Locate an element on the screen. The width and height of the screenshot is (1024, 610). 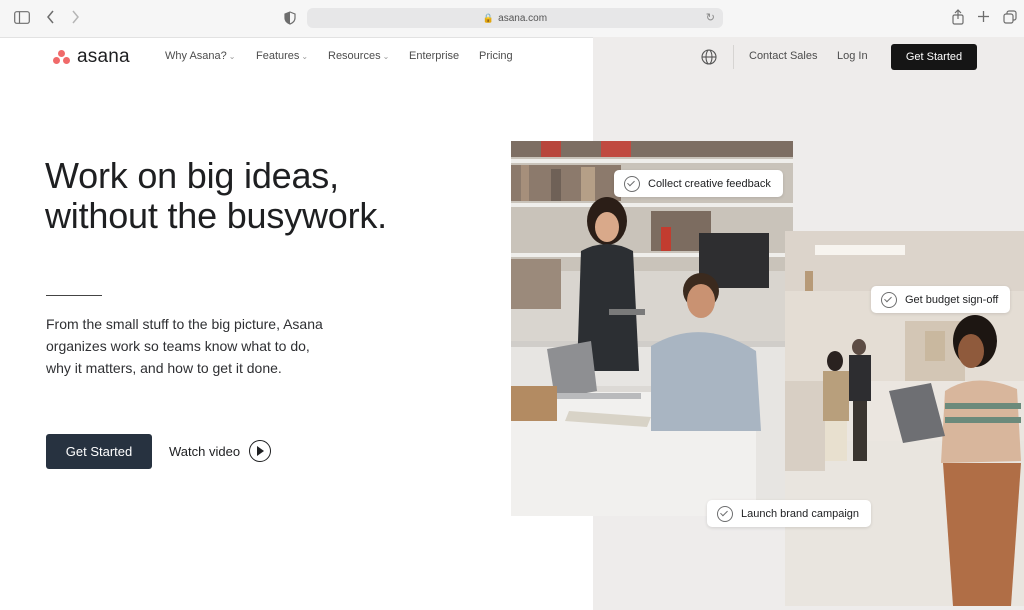
nav-resources: Resources ⌄ is located at coordinates (358, 56).